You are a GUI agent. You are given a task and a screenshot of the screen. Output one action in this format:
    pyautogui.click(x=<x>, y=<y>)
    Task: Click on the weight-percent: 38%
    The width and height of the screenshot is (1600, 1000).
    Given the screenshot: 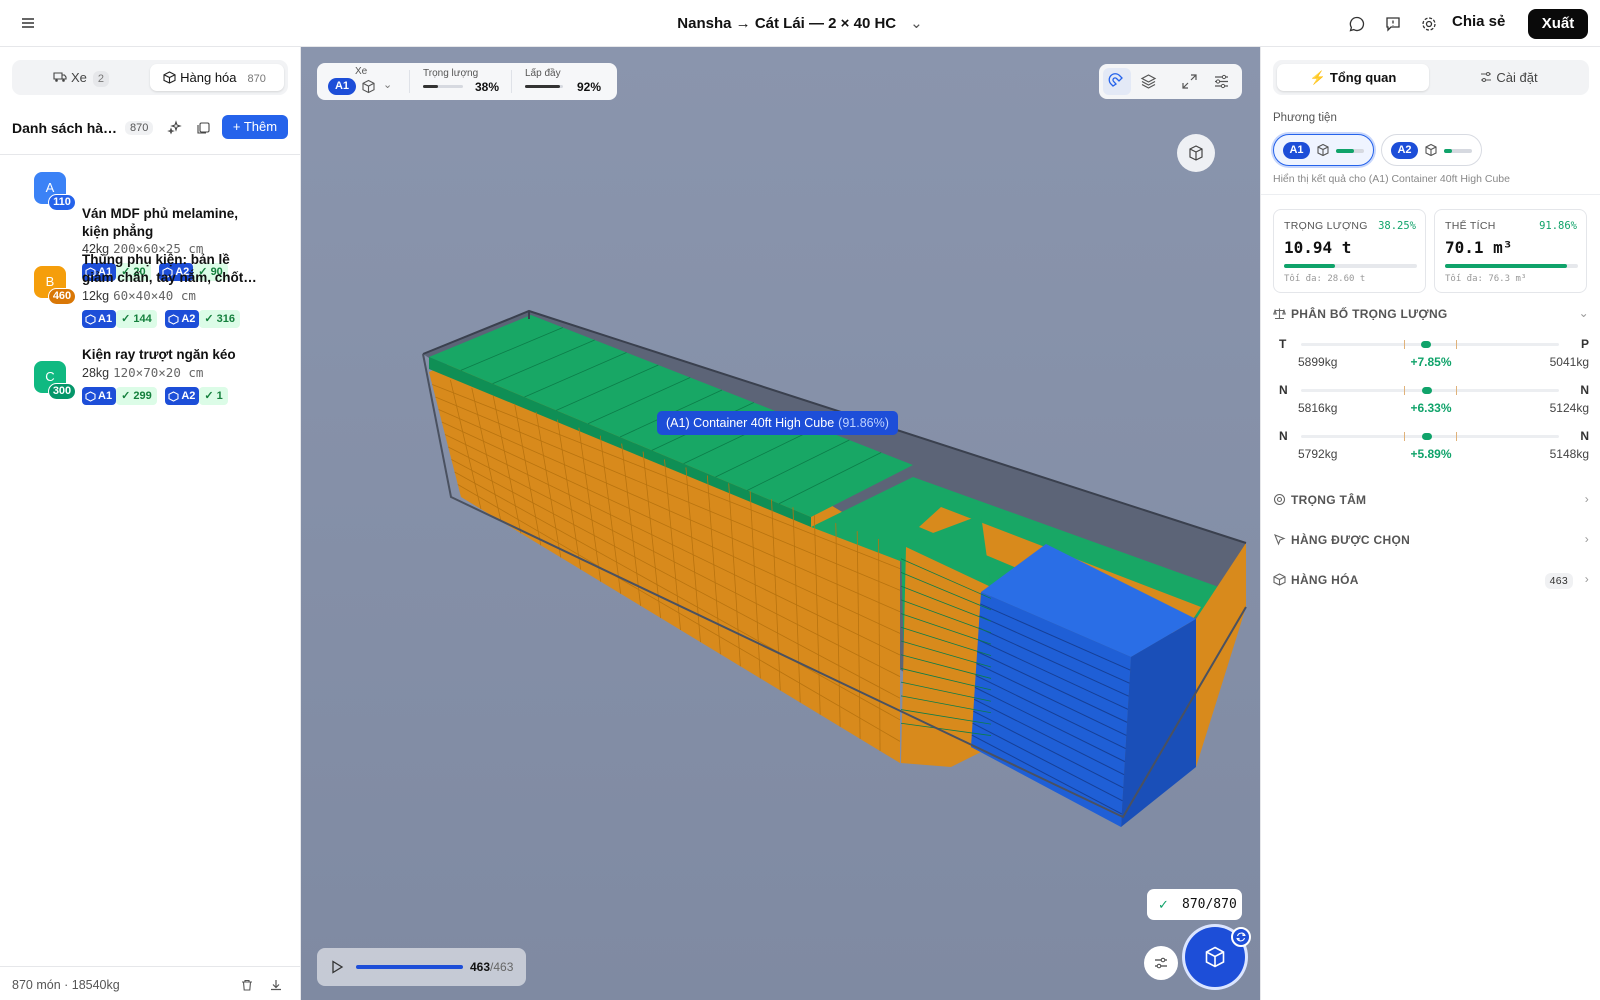 What is the action you would take?
    pyautogui.click(x=487, y=87)
    